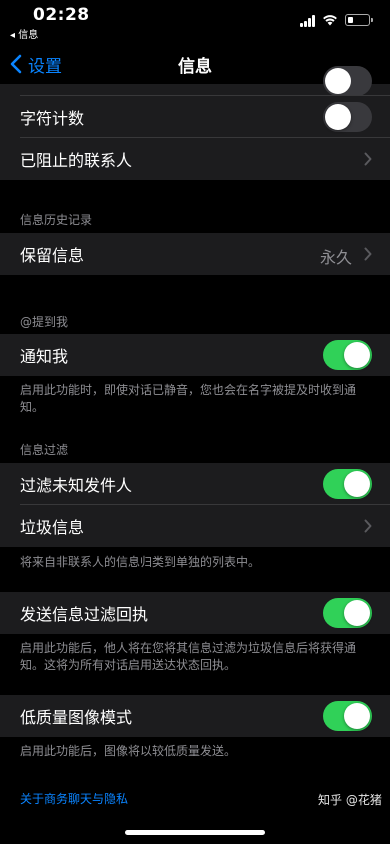 This screenshot has width=390, height=844. What do you see at coordinates (308, 21) in the screenshot?
I see `cellular-signal-icon` at bounding box center [308, 21].